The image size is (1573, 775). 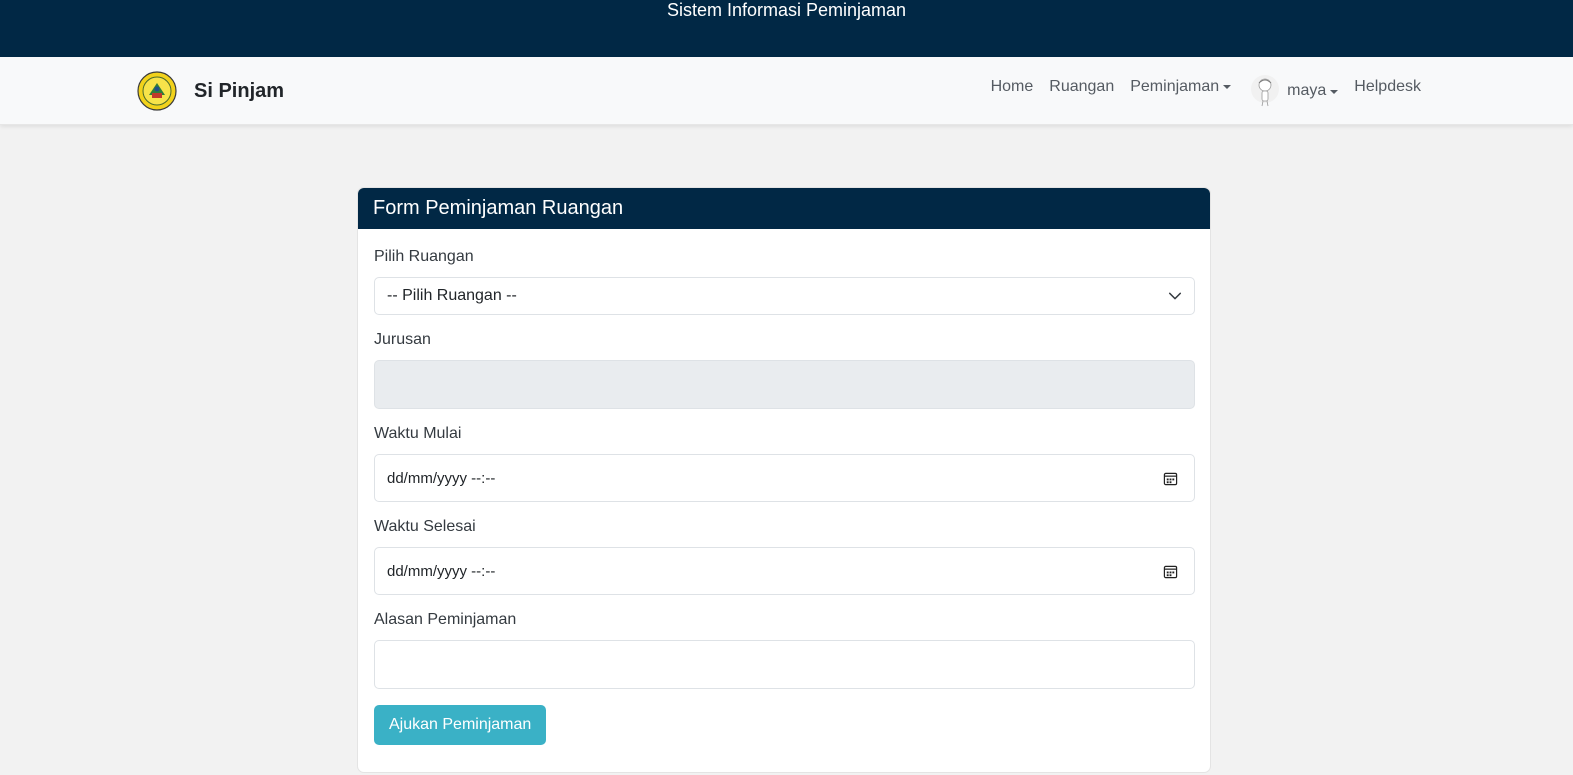 What do you see at coordinates (786, 28) in the screenshot?
I see `top-banner: Sistem Informasi Peminjaman` at bounding box center [786, 28].